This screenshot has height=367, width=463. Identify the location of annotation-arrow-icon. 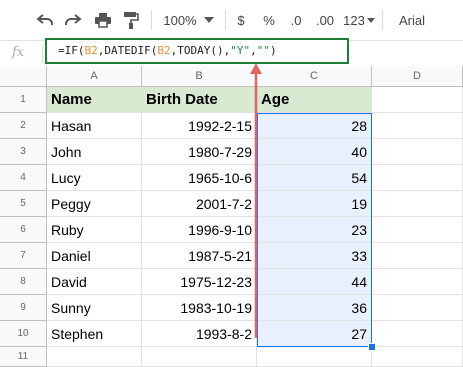
(256, 200).